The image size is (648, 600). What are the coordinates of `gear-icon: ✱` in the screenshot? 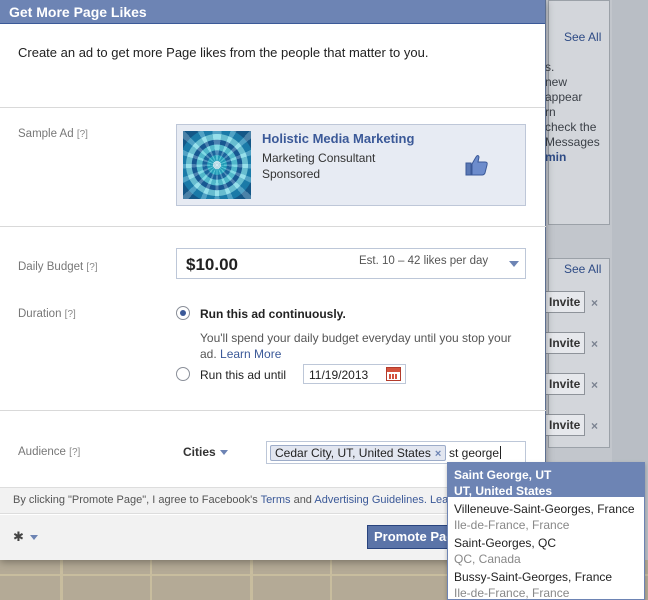 It's located at (18, 537).